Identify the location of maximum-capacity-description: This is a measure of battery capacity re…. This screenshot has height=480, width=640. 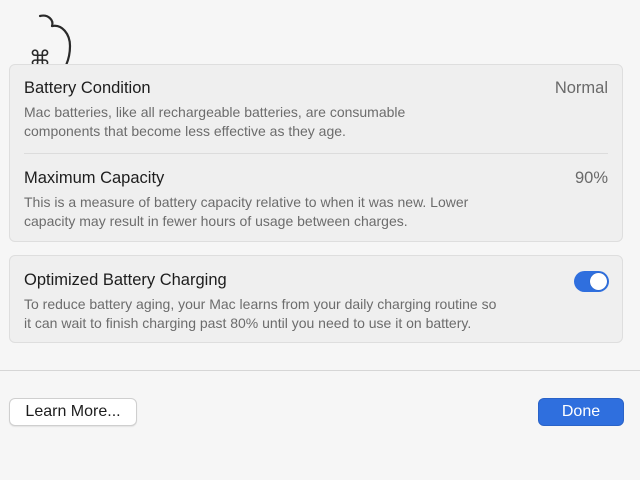
(294, 212).